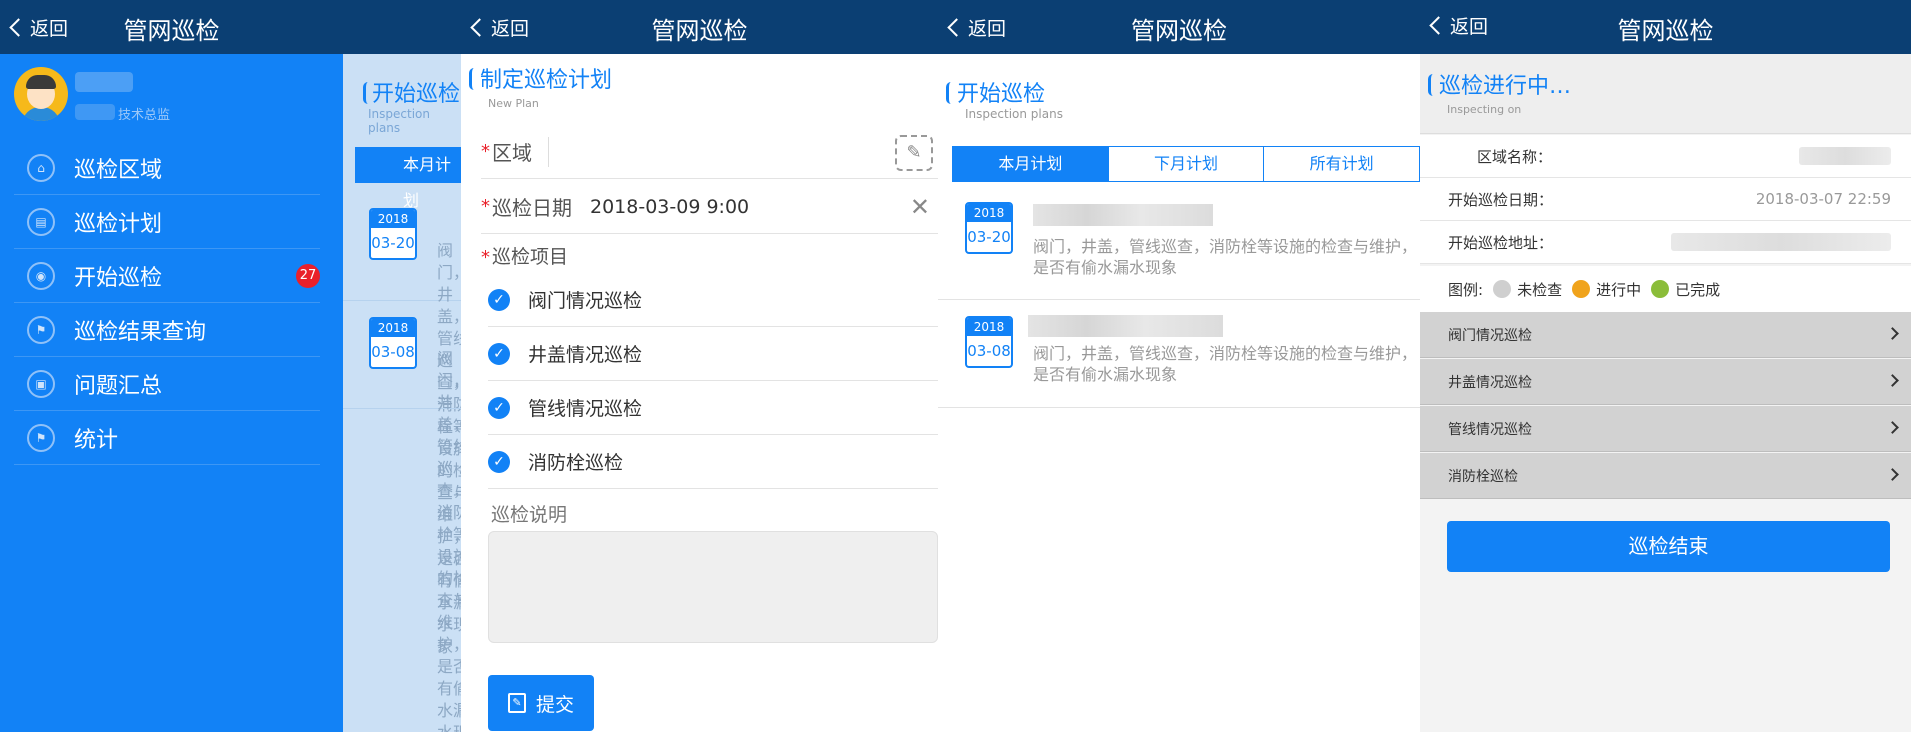  I want to click on region-input, so click(703, 151).